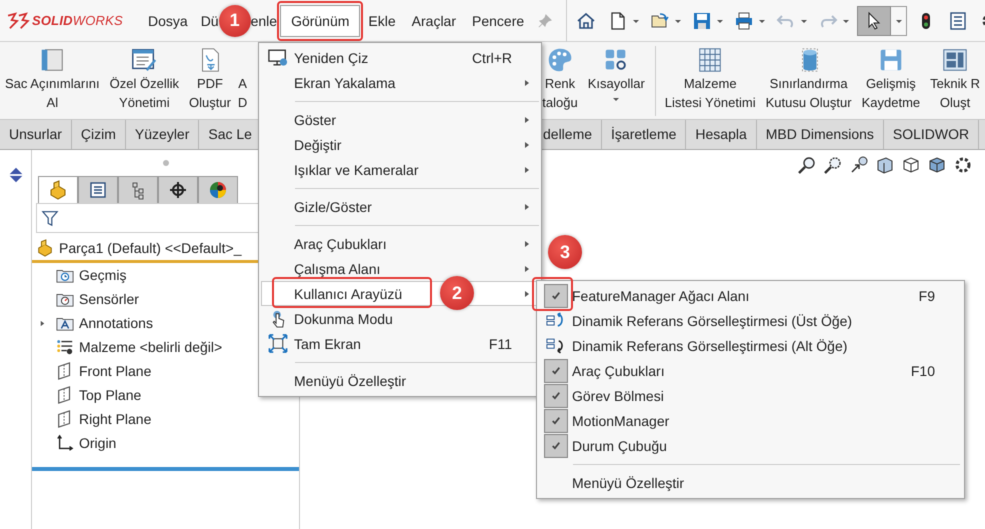  What do you see at coordinates (750, 420) in the screenshot?
I see `menu-entry: MotionManager` at bounding box center [750, 420].